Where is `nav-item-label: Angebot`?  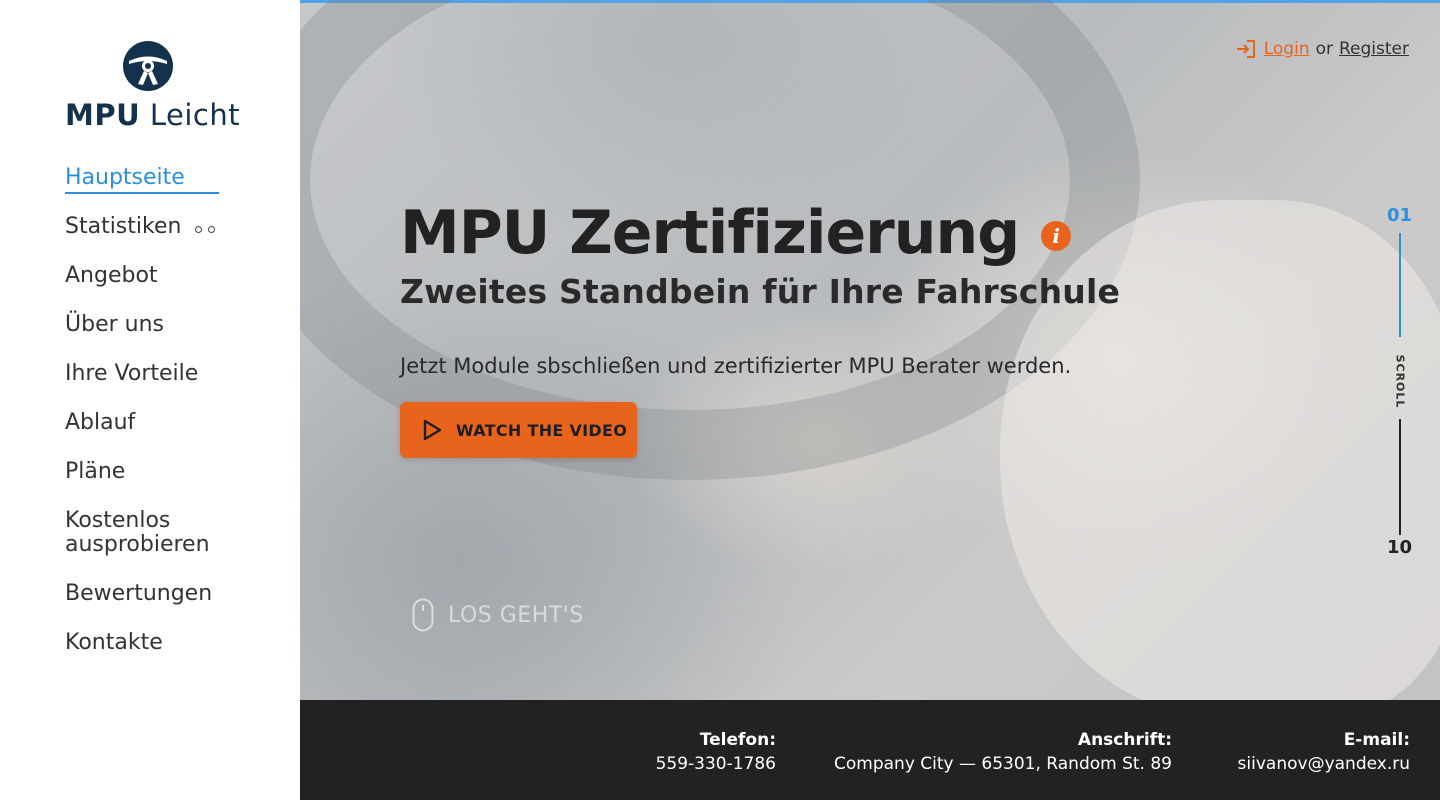
nav-item-label: Angebot is located at coordinates (111, 275).